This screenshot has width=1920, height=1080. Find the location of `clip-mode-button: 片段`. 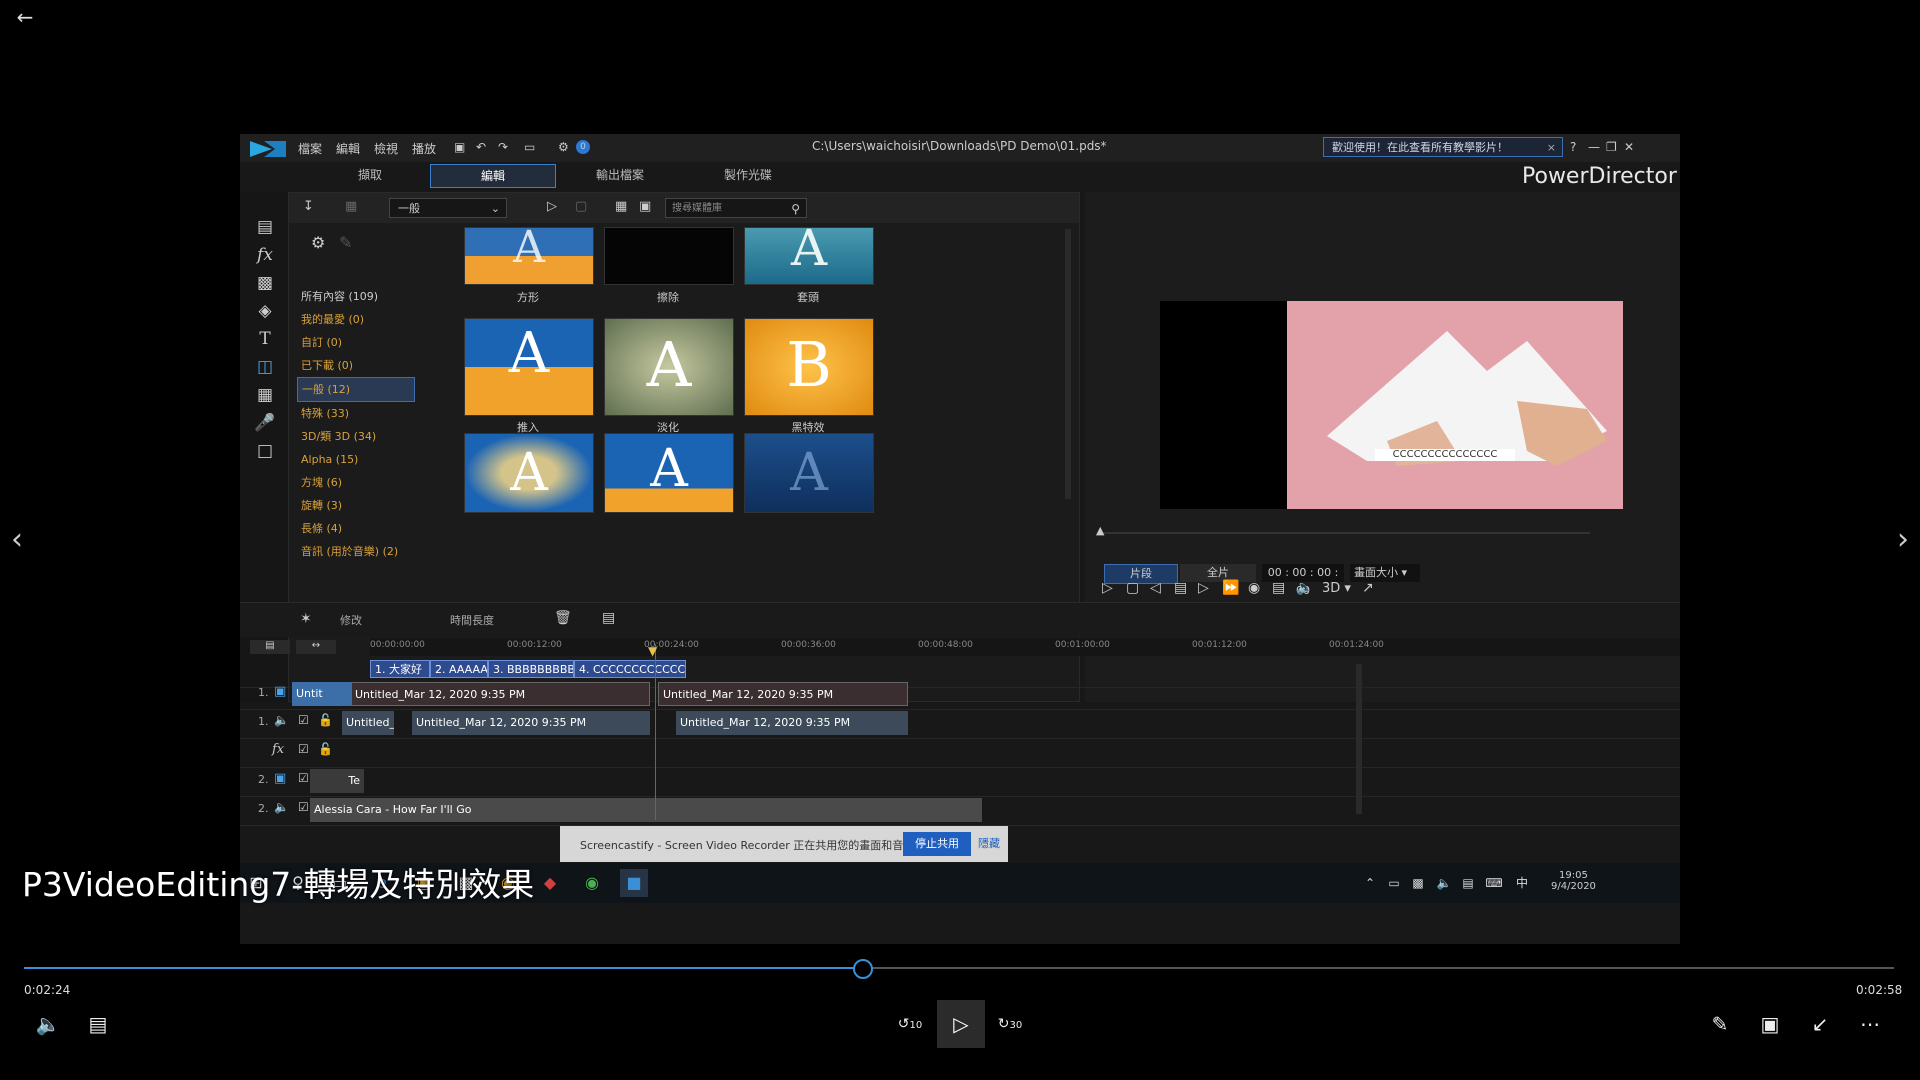

clip-mode-button: 片段 is located at coordinates (1141, 574).